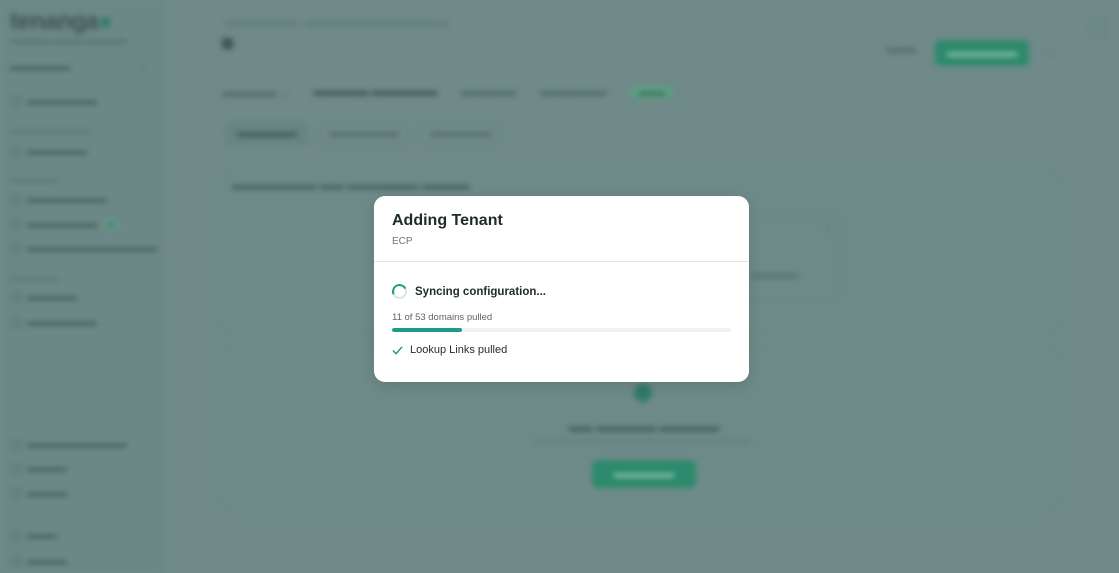 This screenshot has height=573, width=1119. I want to click on empty-state-icon, so click(643, 393).